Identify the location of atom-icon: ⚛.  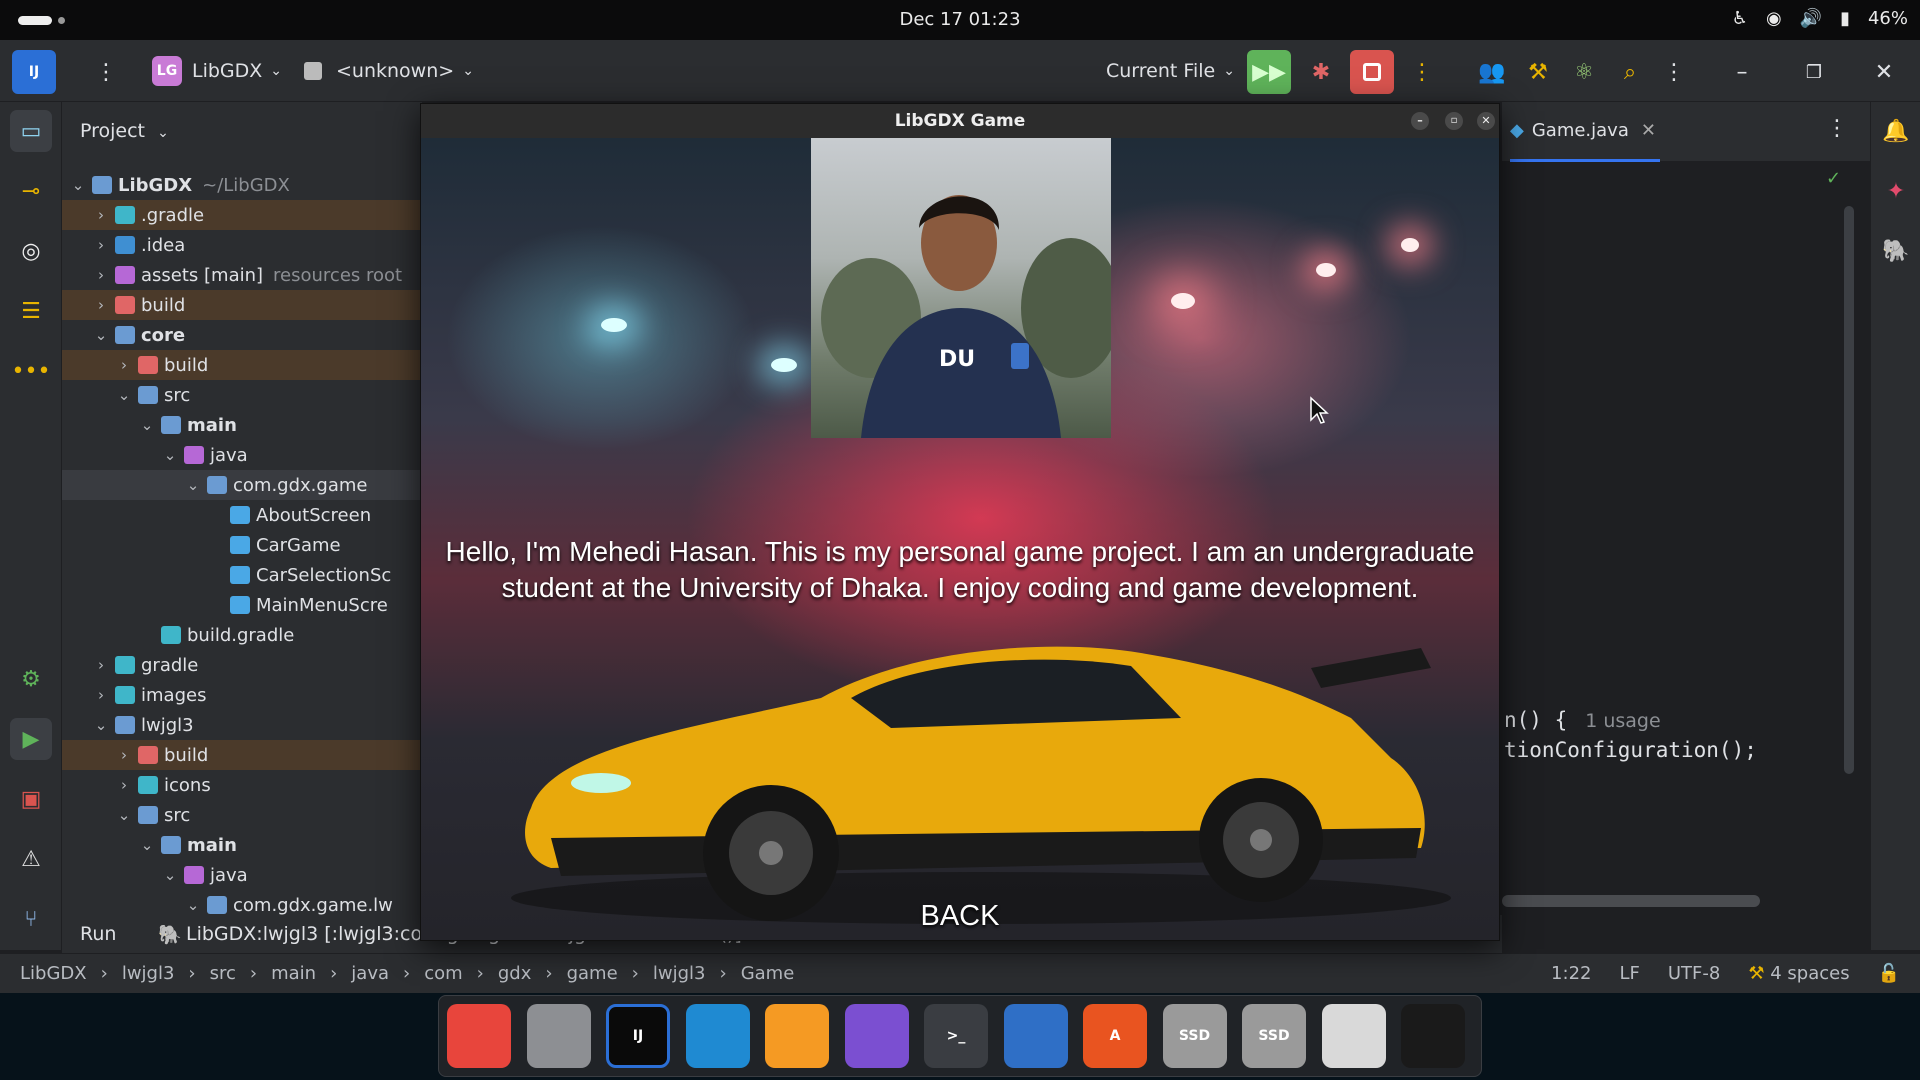
(1584, 72).